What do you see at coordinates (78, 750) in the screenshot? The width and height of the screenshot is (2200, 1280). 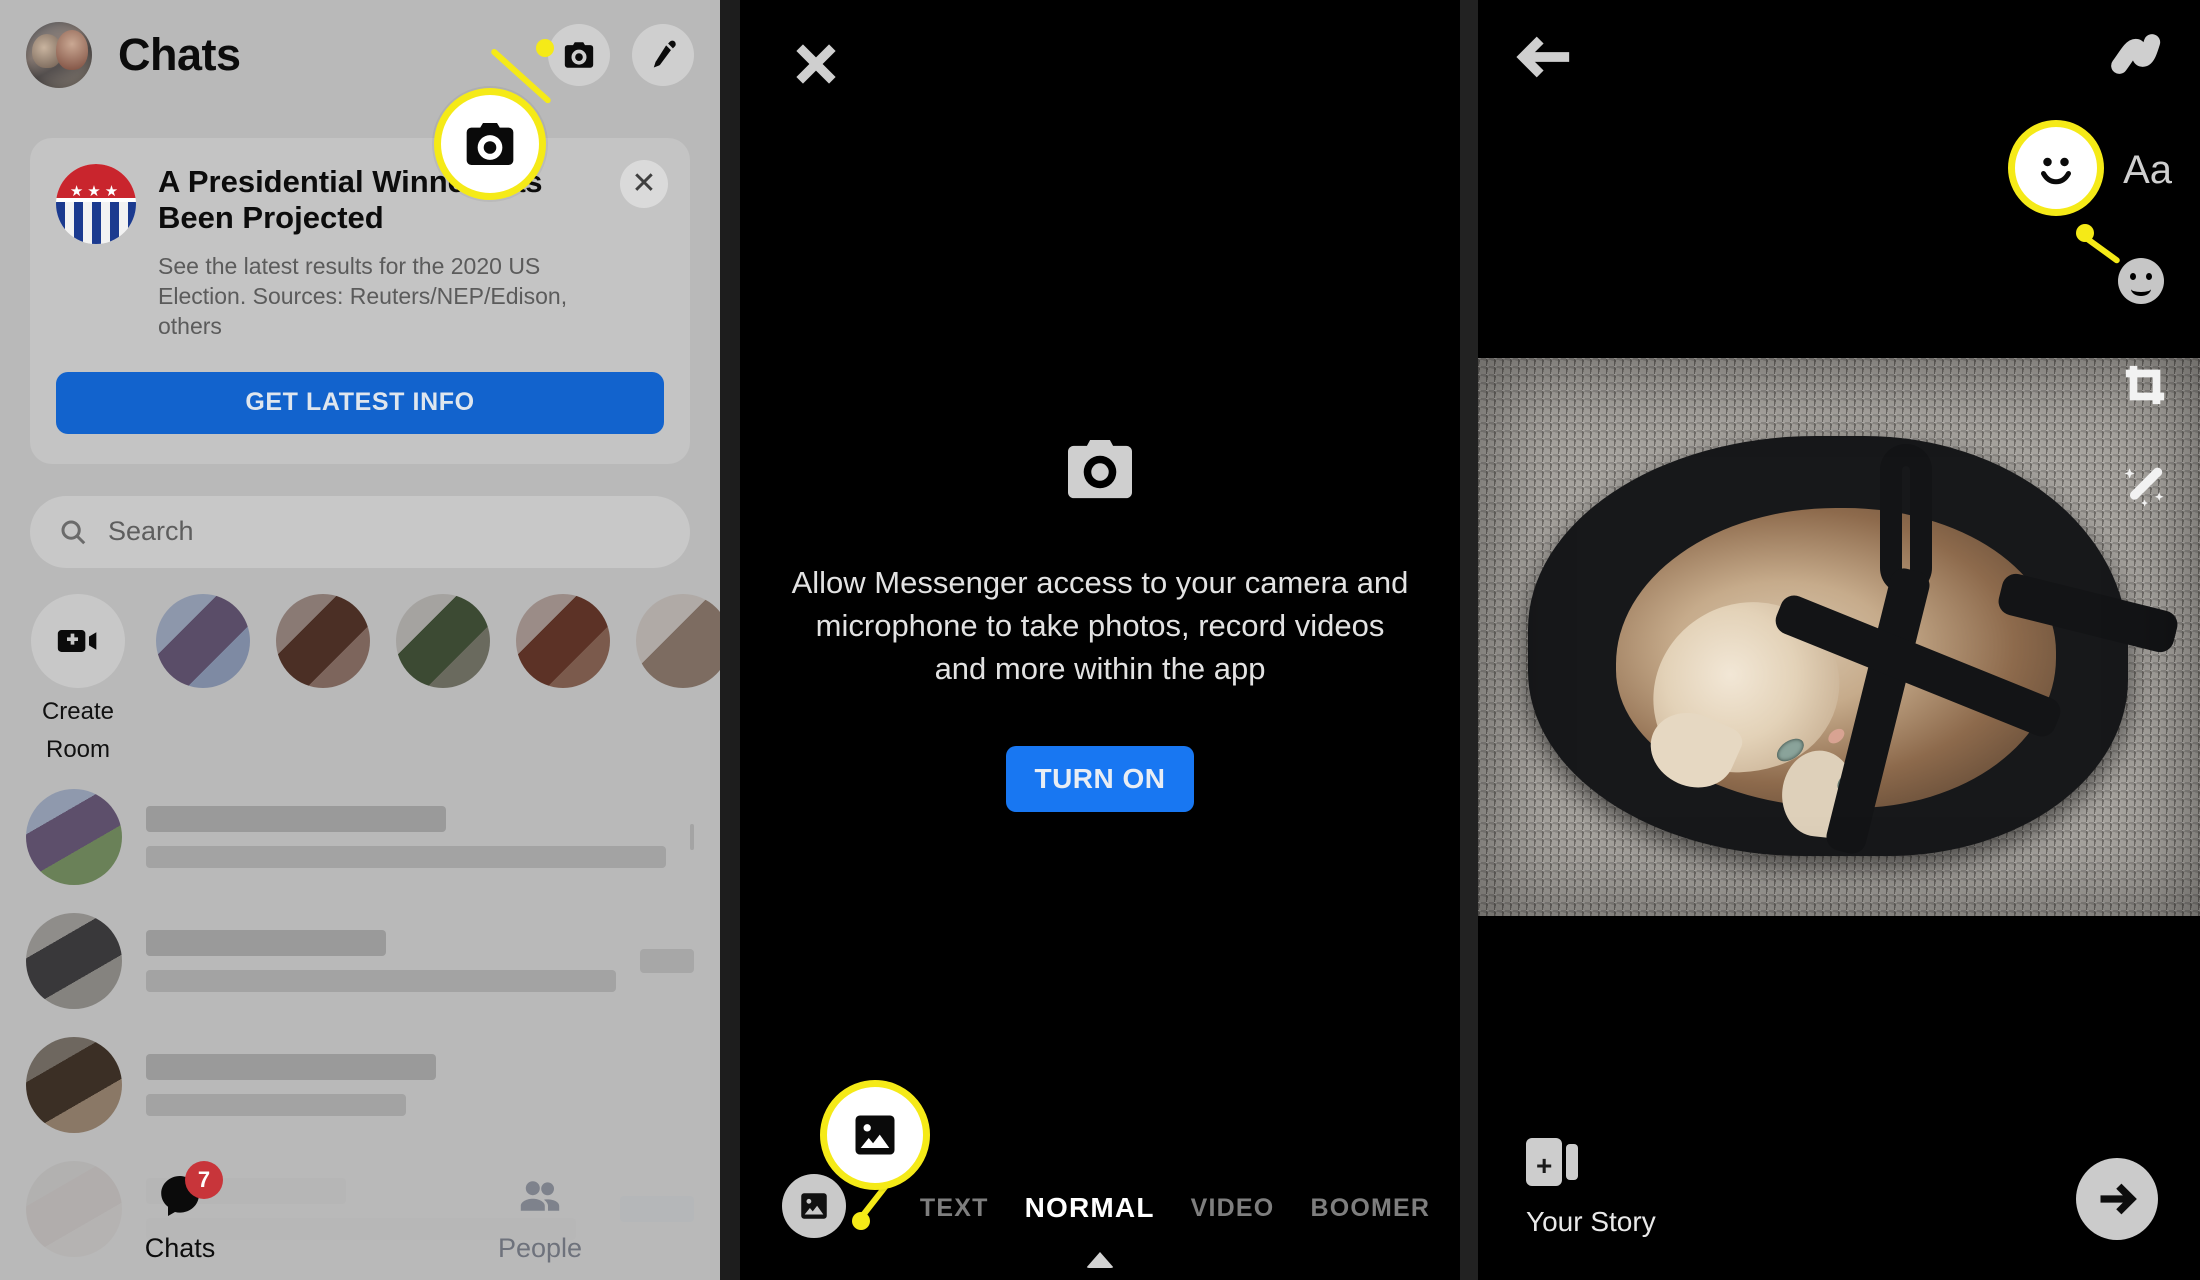 I see `create-room-line2: Room` at bounding box center [78, 750].